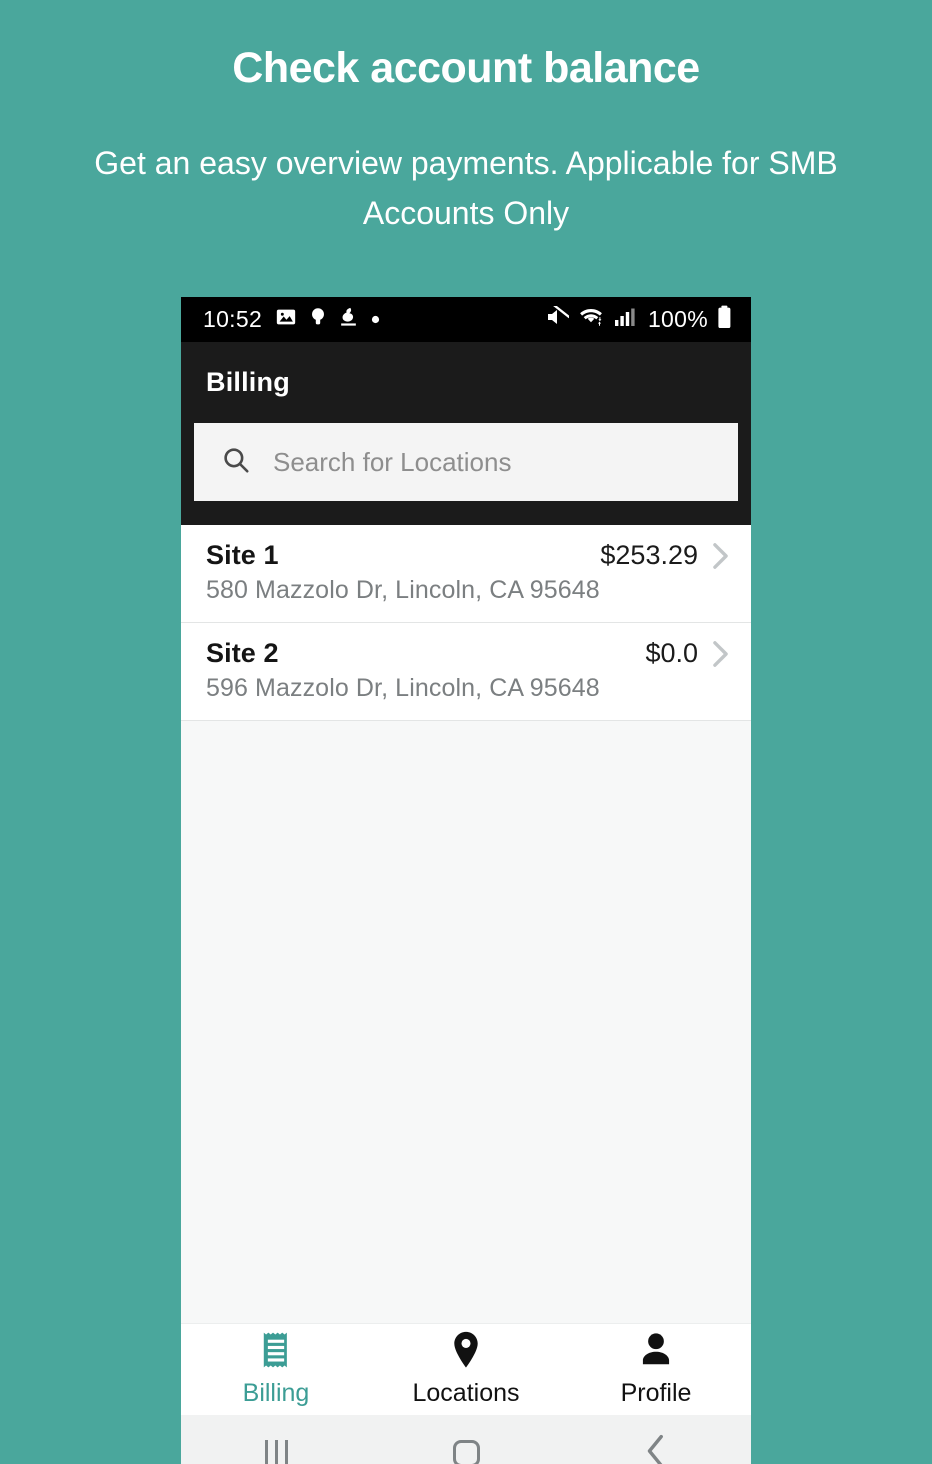 The image size is (932, 1464). I want to click on status-bar-right: 100%, so click(638, 319).